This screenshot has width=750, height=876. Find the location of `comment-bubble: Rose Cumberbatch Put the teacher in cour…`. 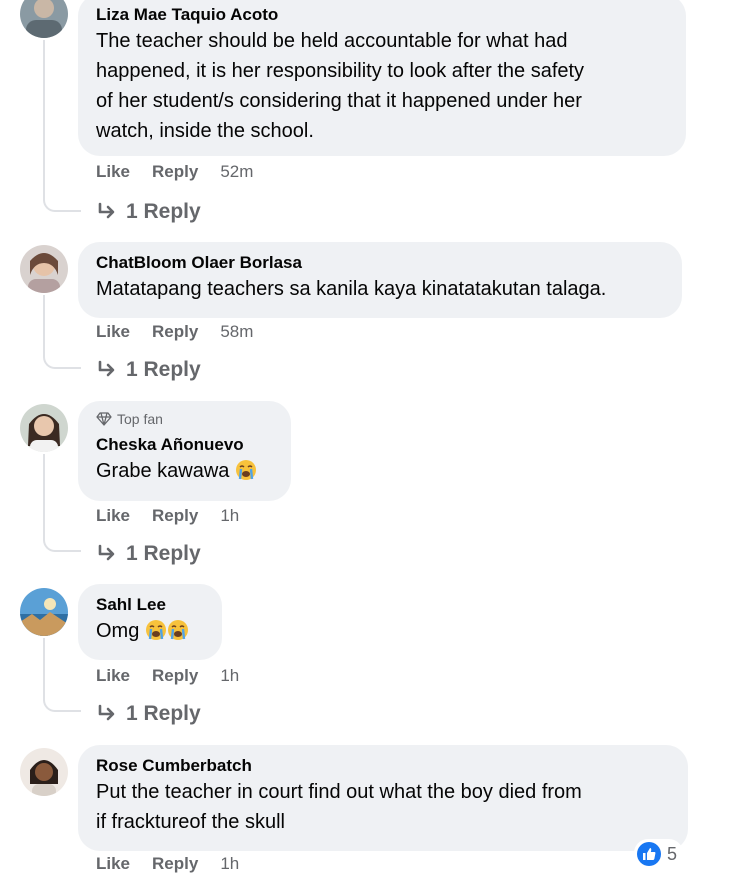

comment-bubble: Rose Cumberbatch Put the teacher in cour… is located at coordinates (383, 798).